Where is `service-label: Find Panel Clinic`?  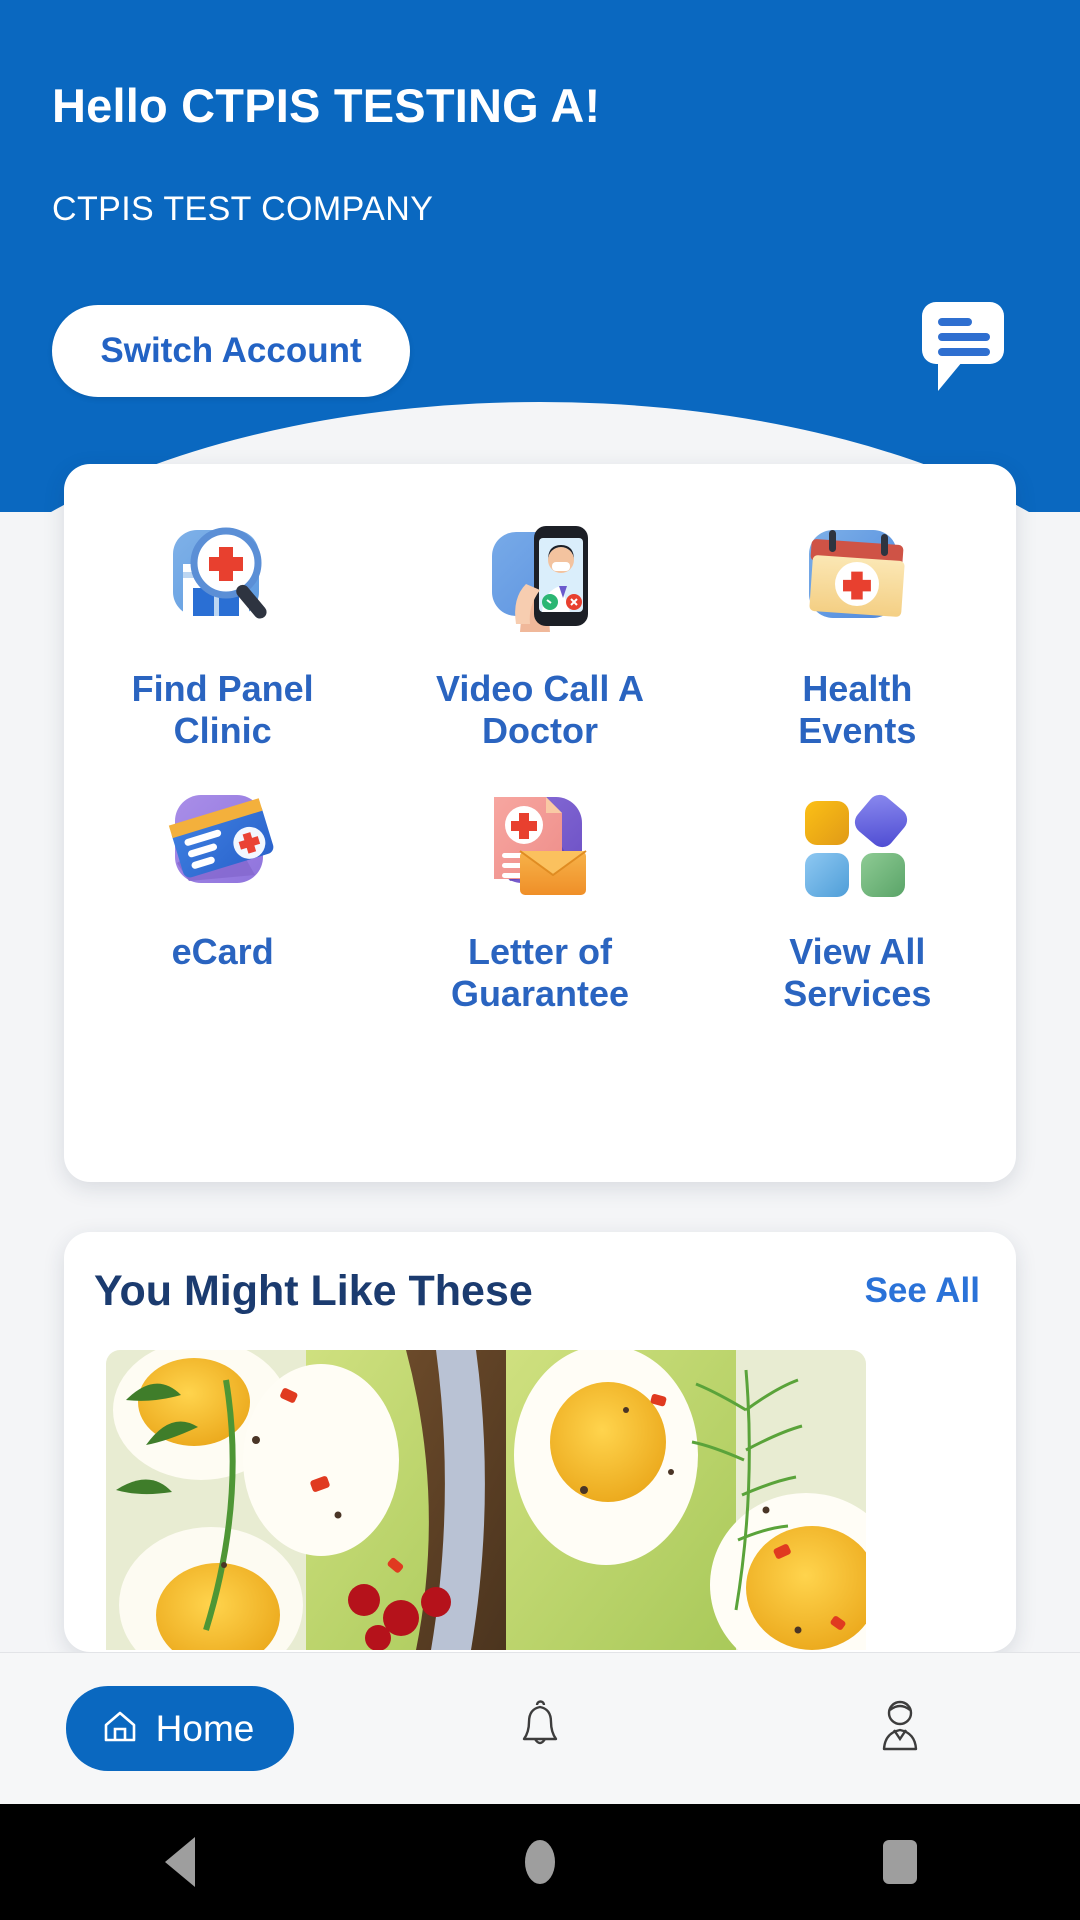
service-label: Find Panel Clinic is located at coordinates (222, 710).